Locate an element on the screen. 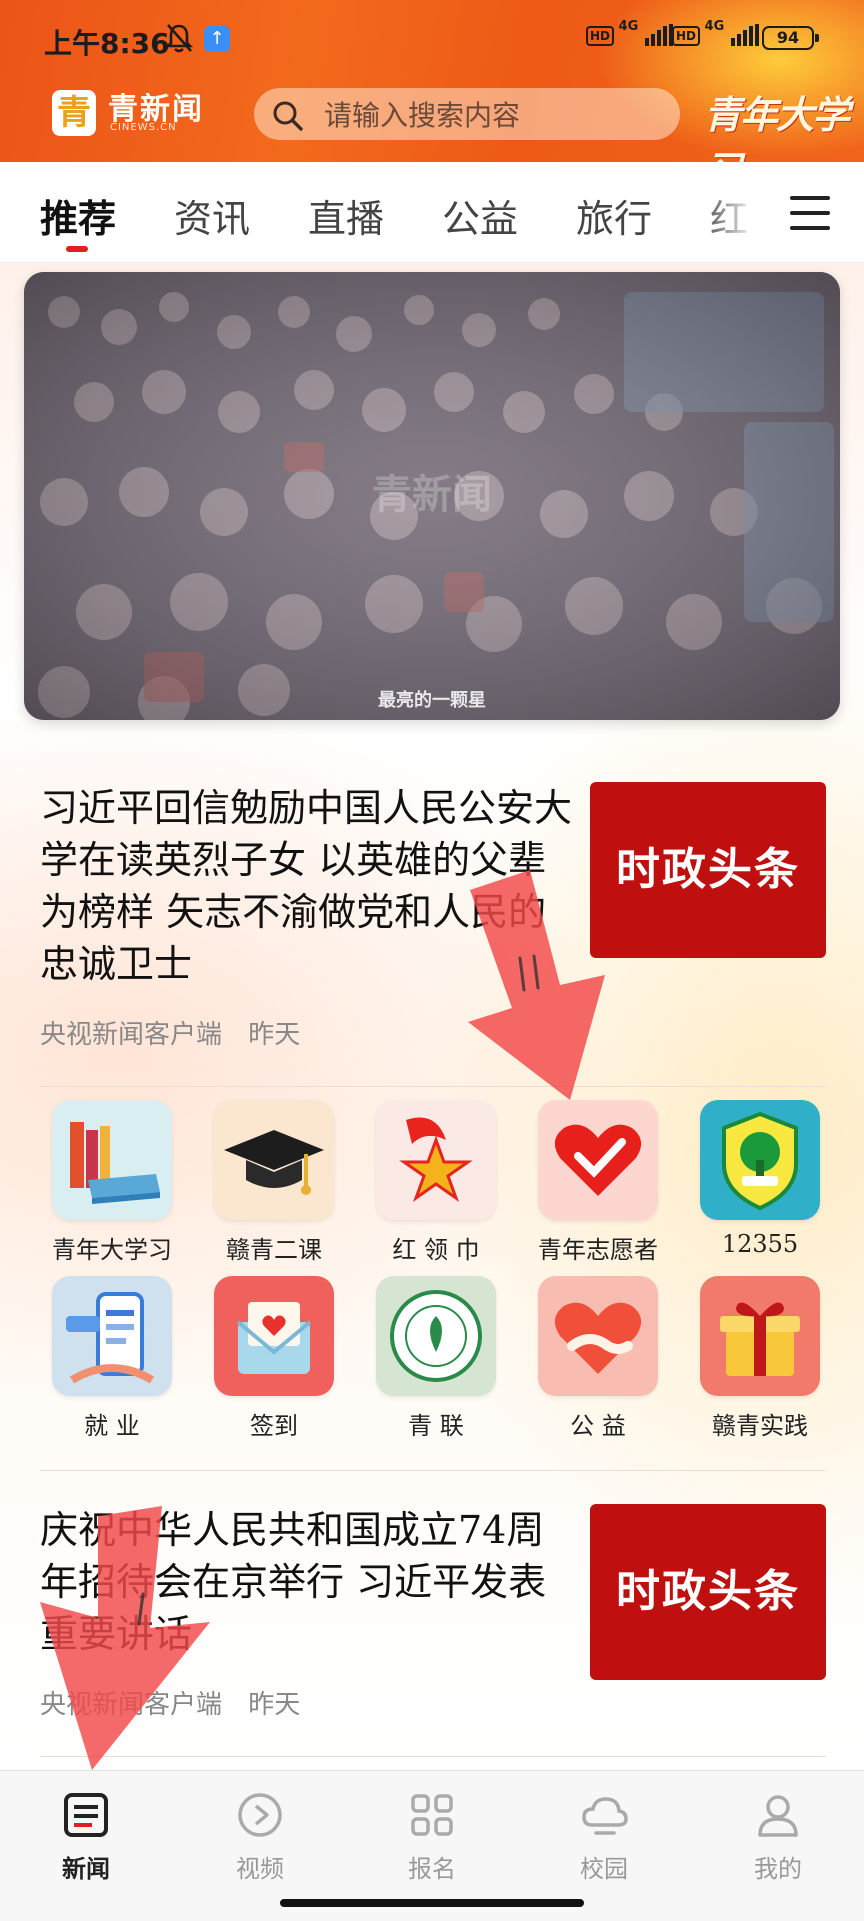 The height and width of the screenshot is (1921, 864). shortcut-ganqing-second-class: 赣青二课 is located at coordinates (274, 1182).